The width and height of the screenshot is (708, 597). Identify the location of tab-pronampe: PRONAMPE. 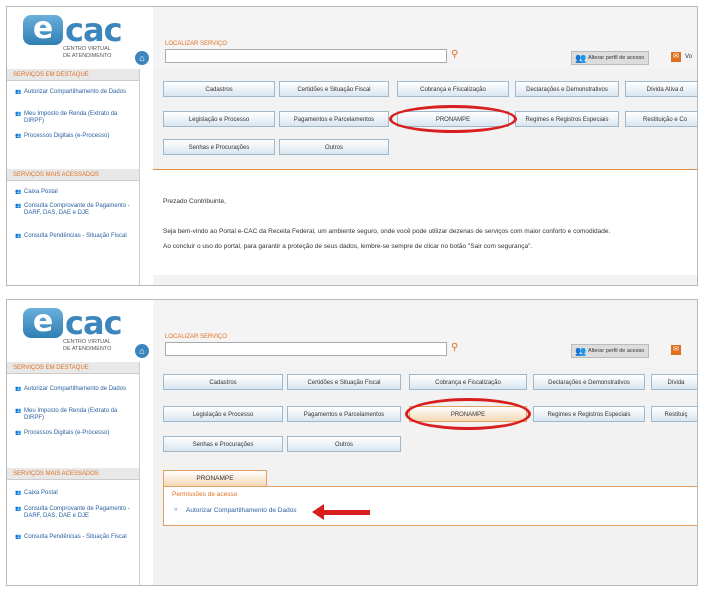
(215, 478).